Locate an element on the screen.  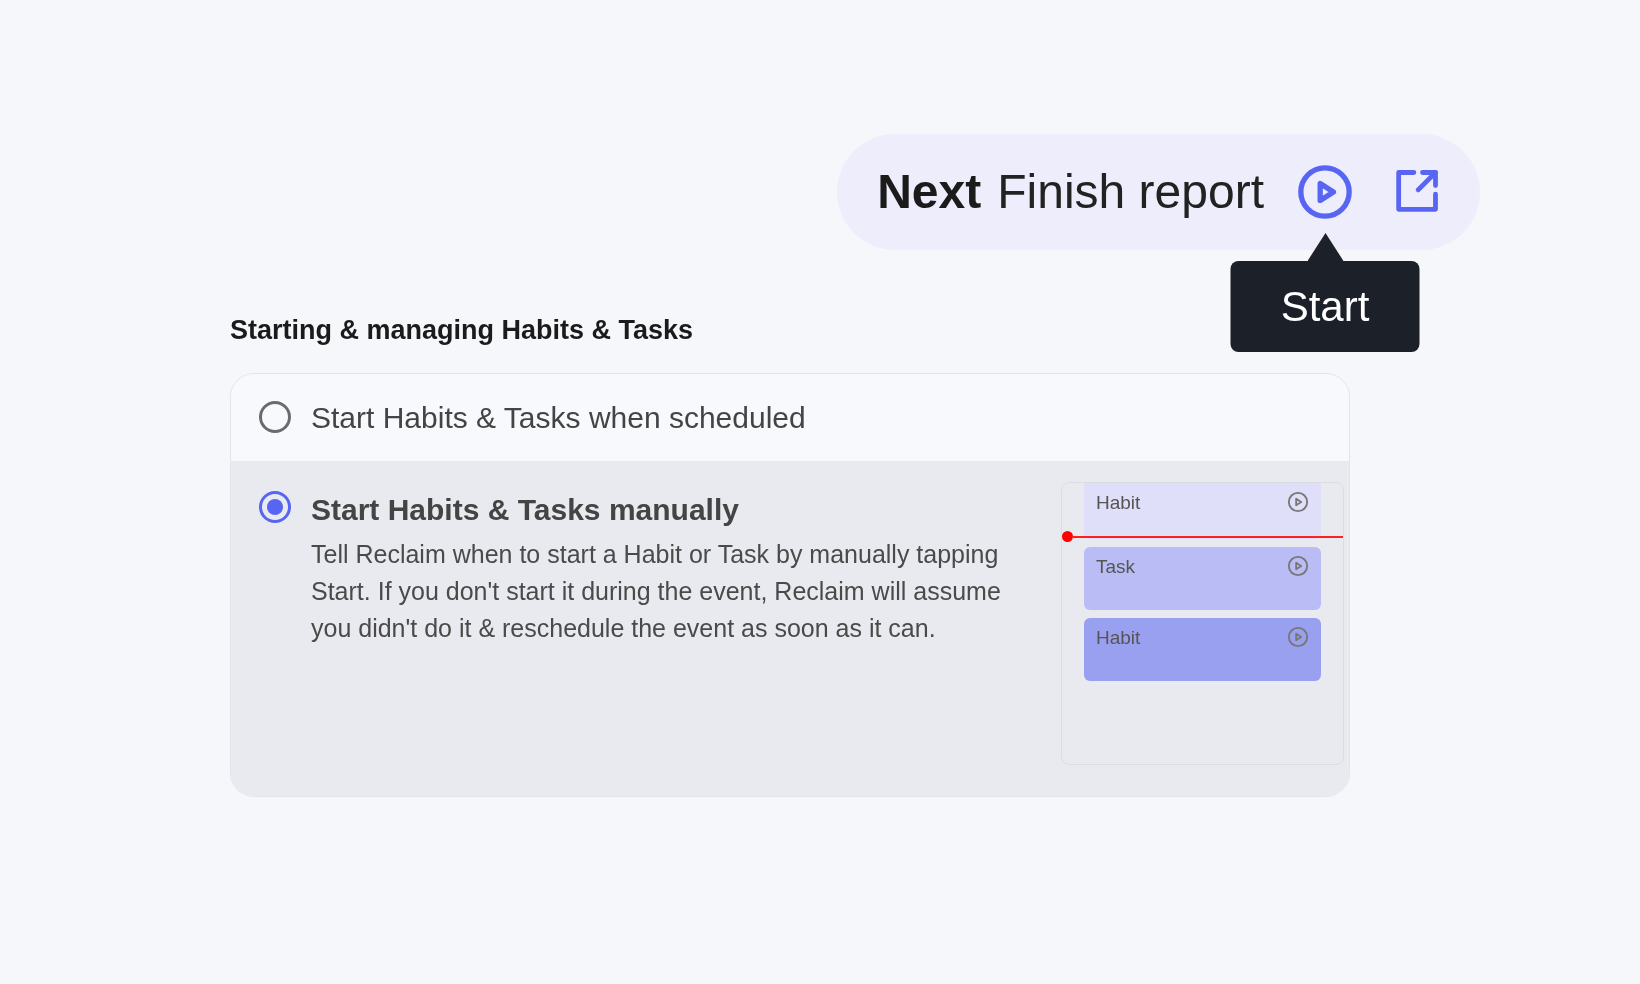
tooltip-arrow is located at coordinates (1325, 247).